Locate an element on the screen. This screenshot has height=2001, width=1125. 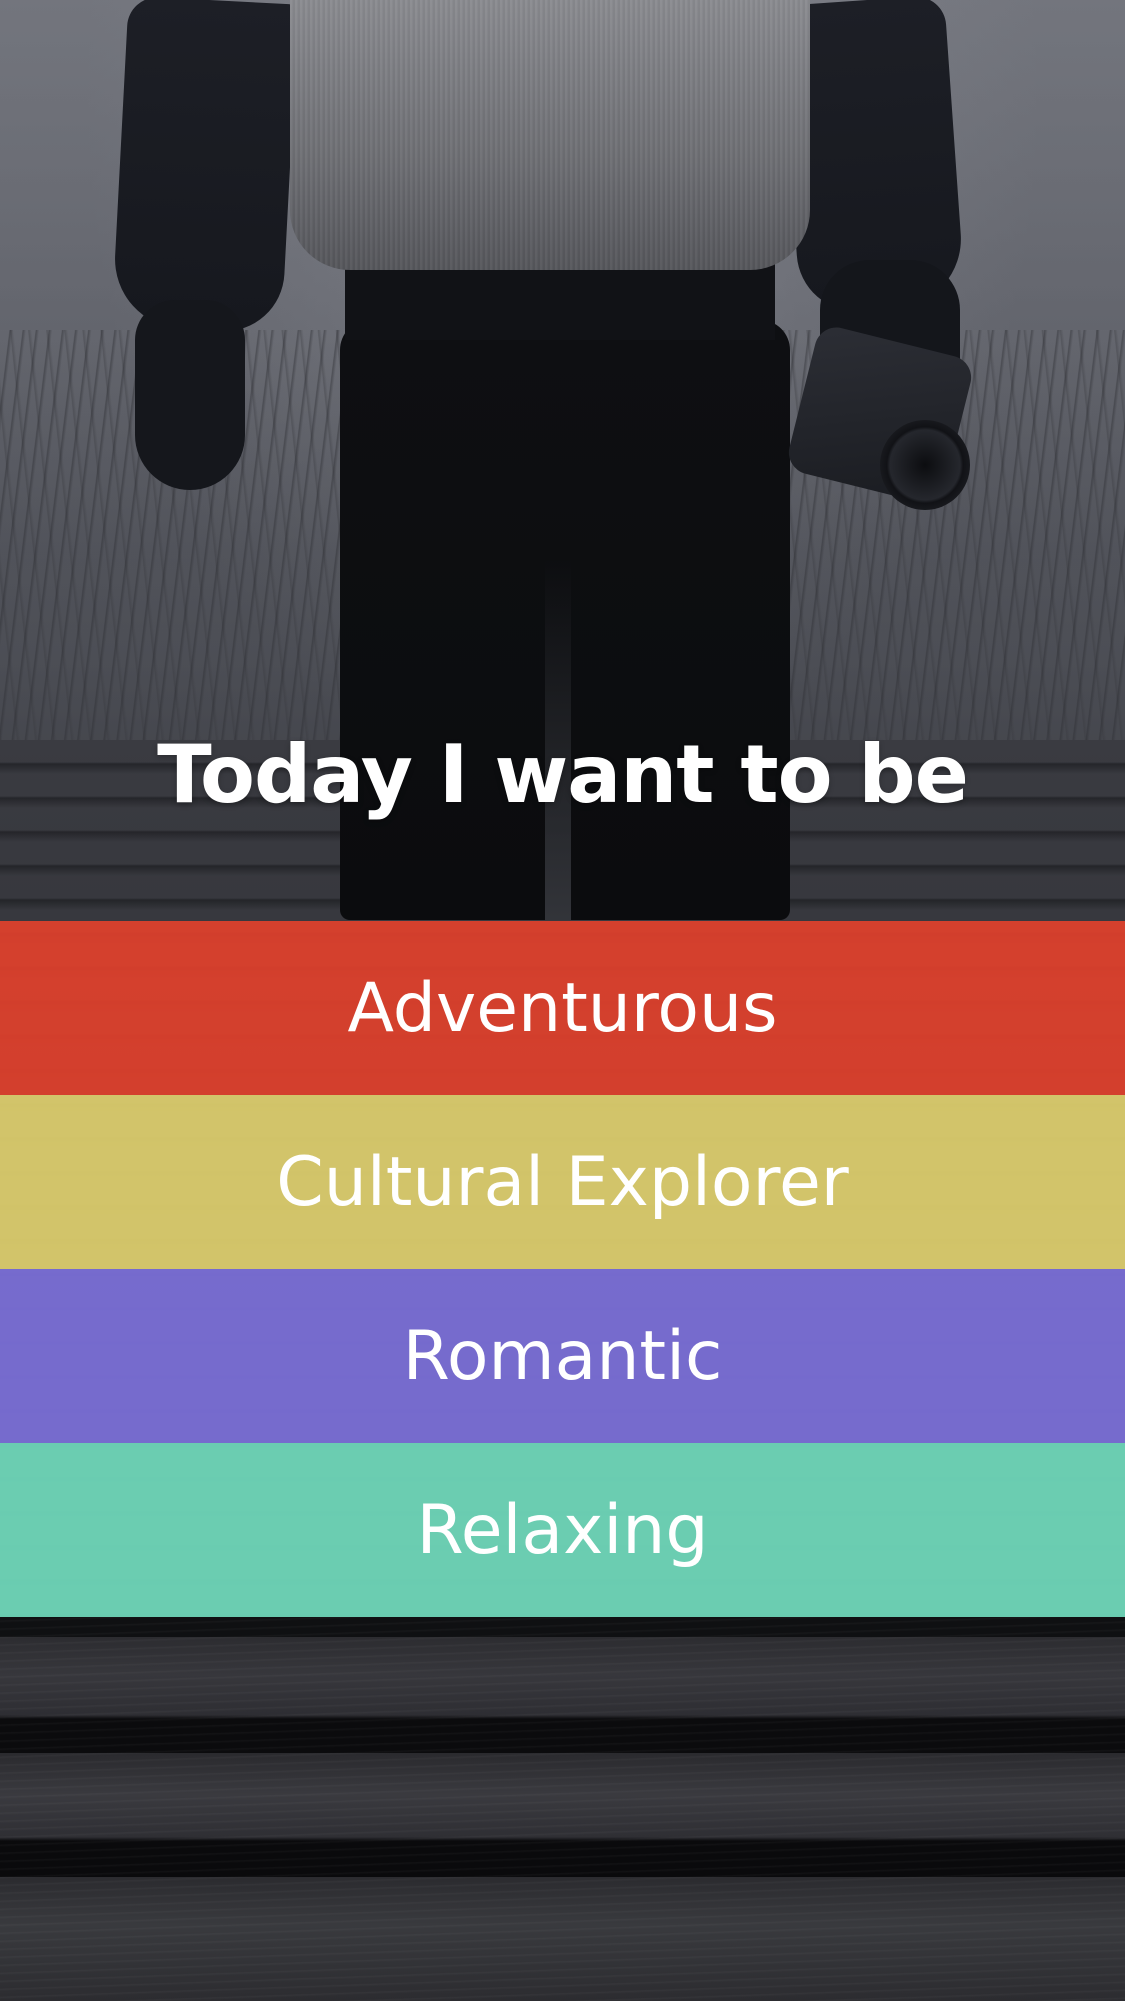
option-relaxing-button: Relaxing is located at coordinates (562, 1530).